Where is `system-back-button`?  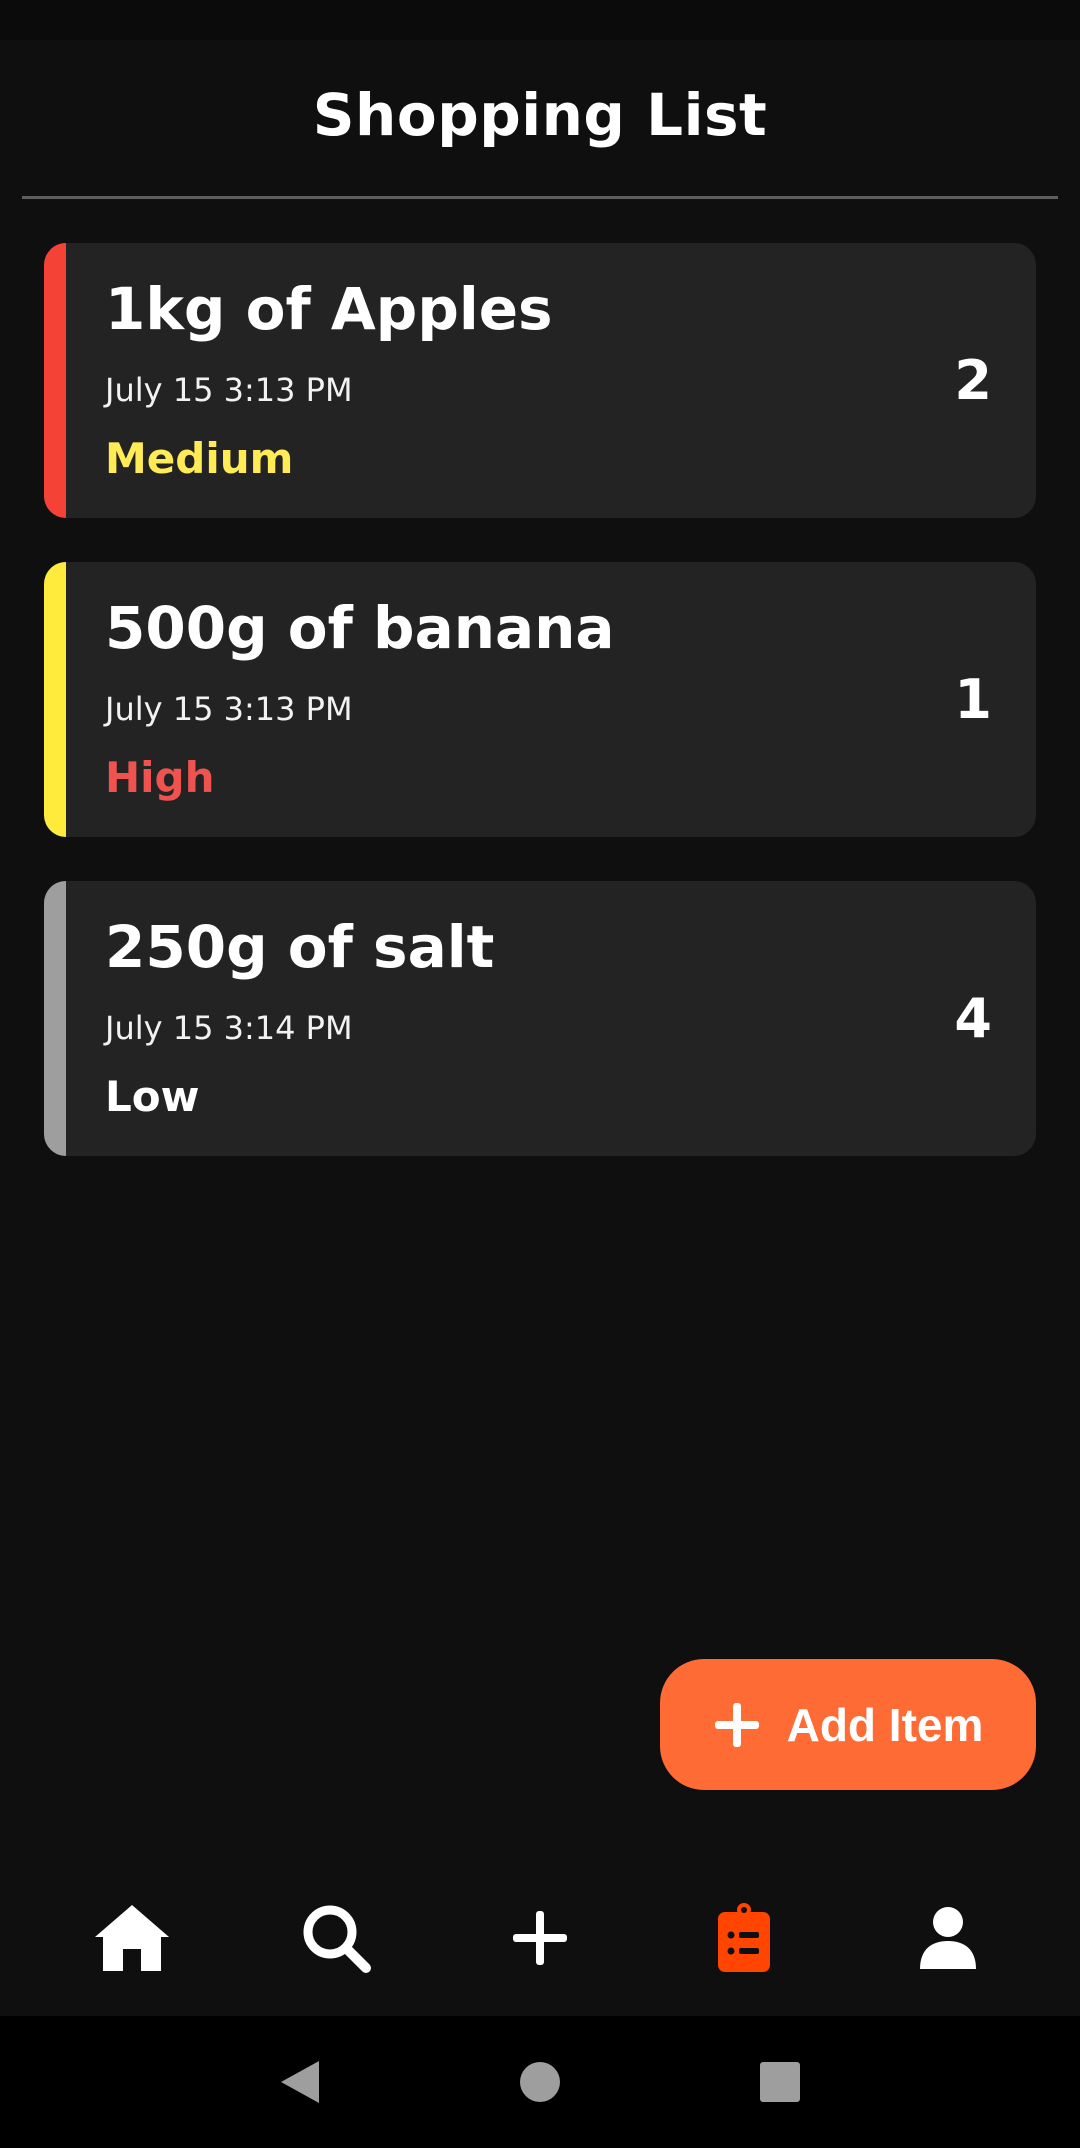
system-back-button is located at coordinates (300, 2082).